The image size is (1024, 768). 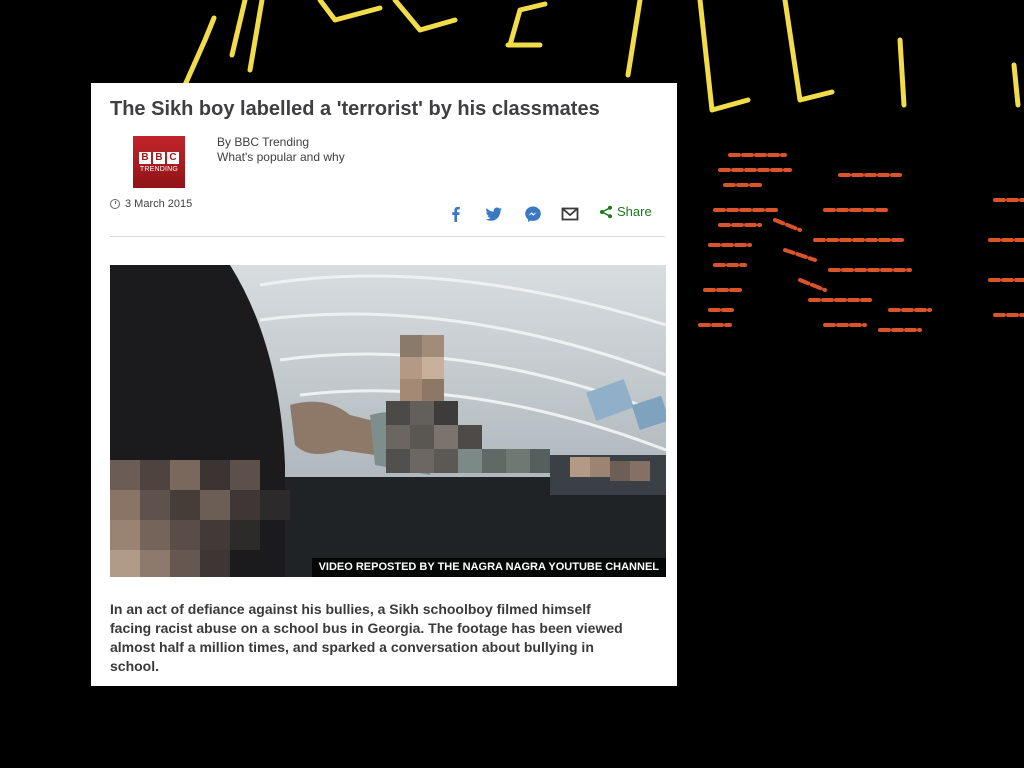 I want to click on logo-subtext: TRENDING, so click(x=159, y=169).